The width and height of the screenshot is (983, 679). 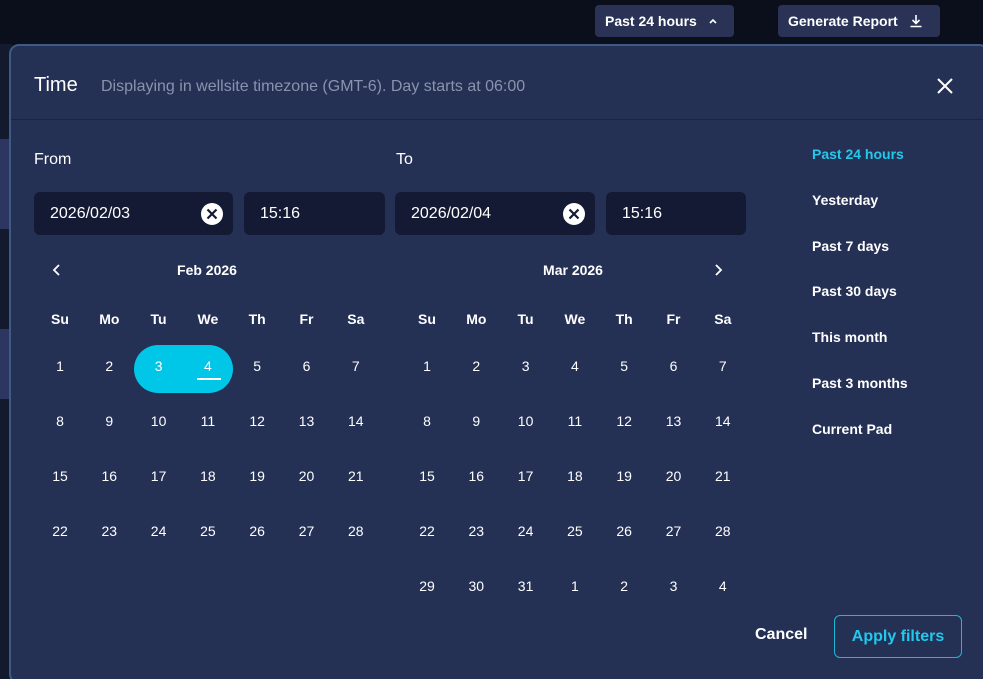 I want to click on from-time-value: 15:16, so click(x=280, y=213).